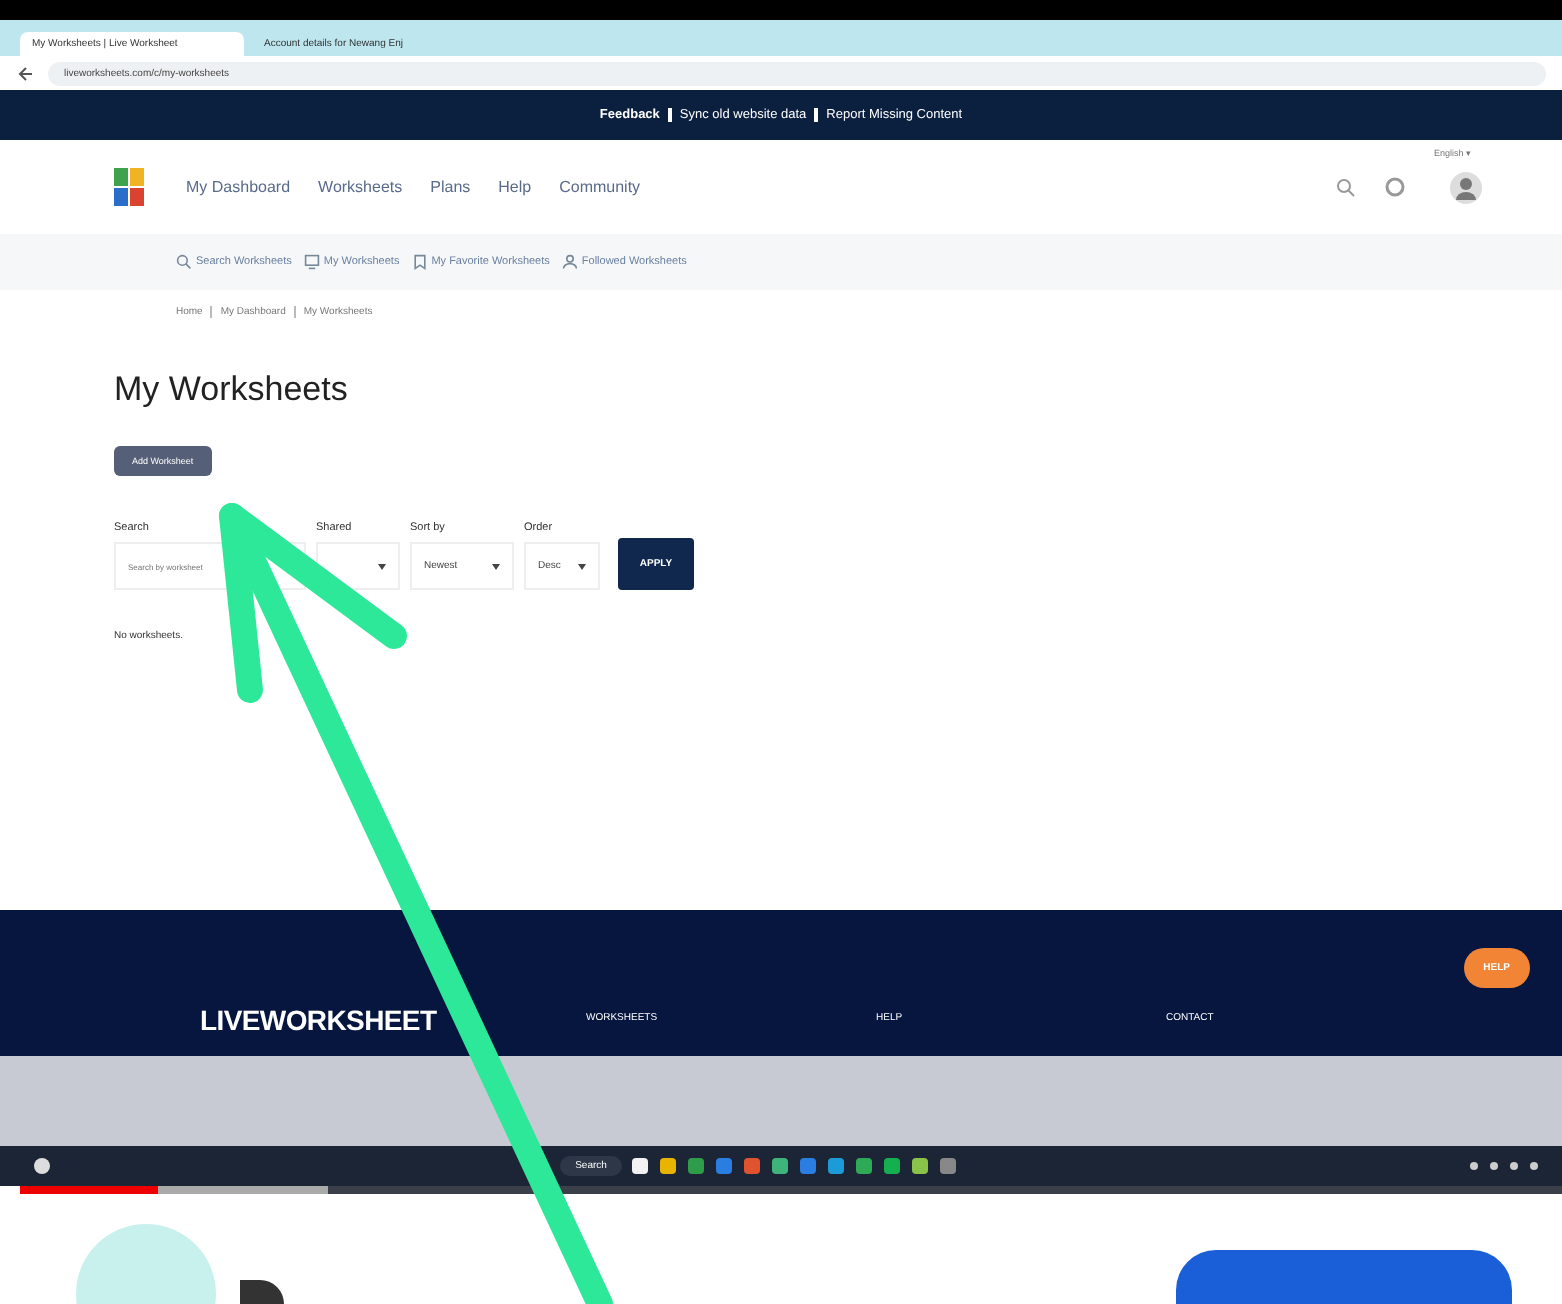  Describe the element at coordinates (318, 1020) in the screenshot. I see `footer-logo: LIVEWORKSHEET` at that location.